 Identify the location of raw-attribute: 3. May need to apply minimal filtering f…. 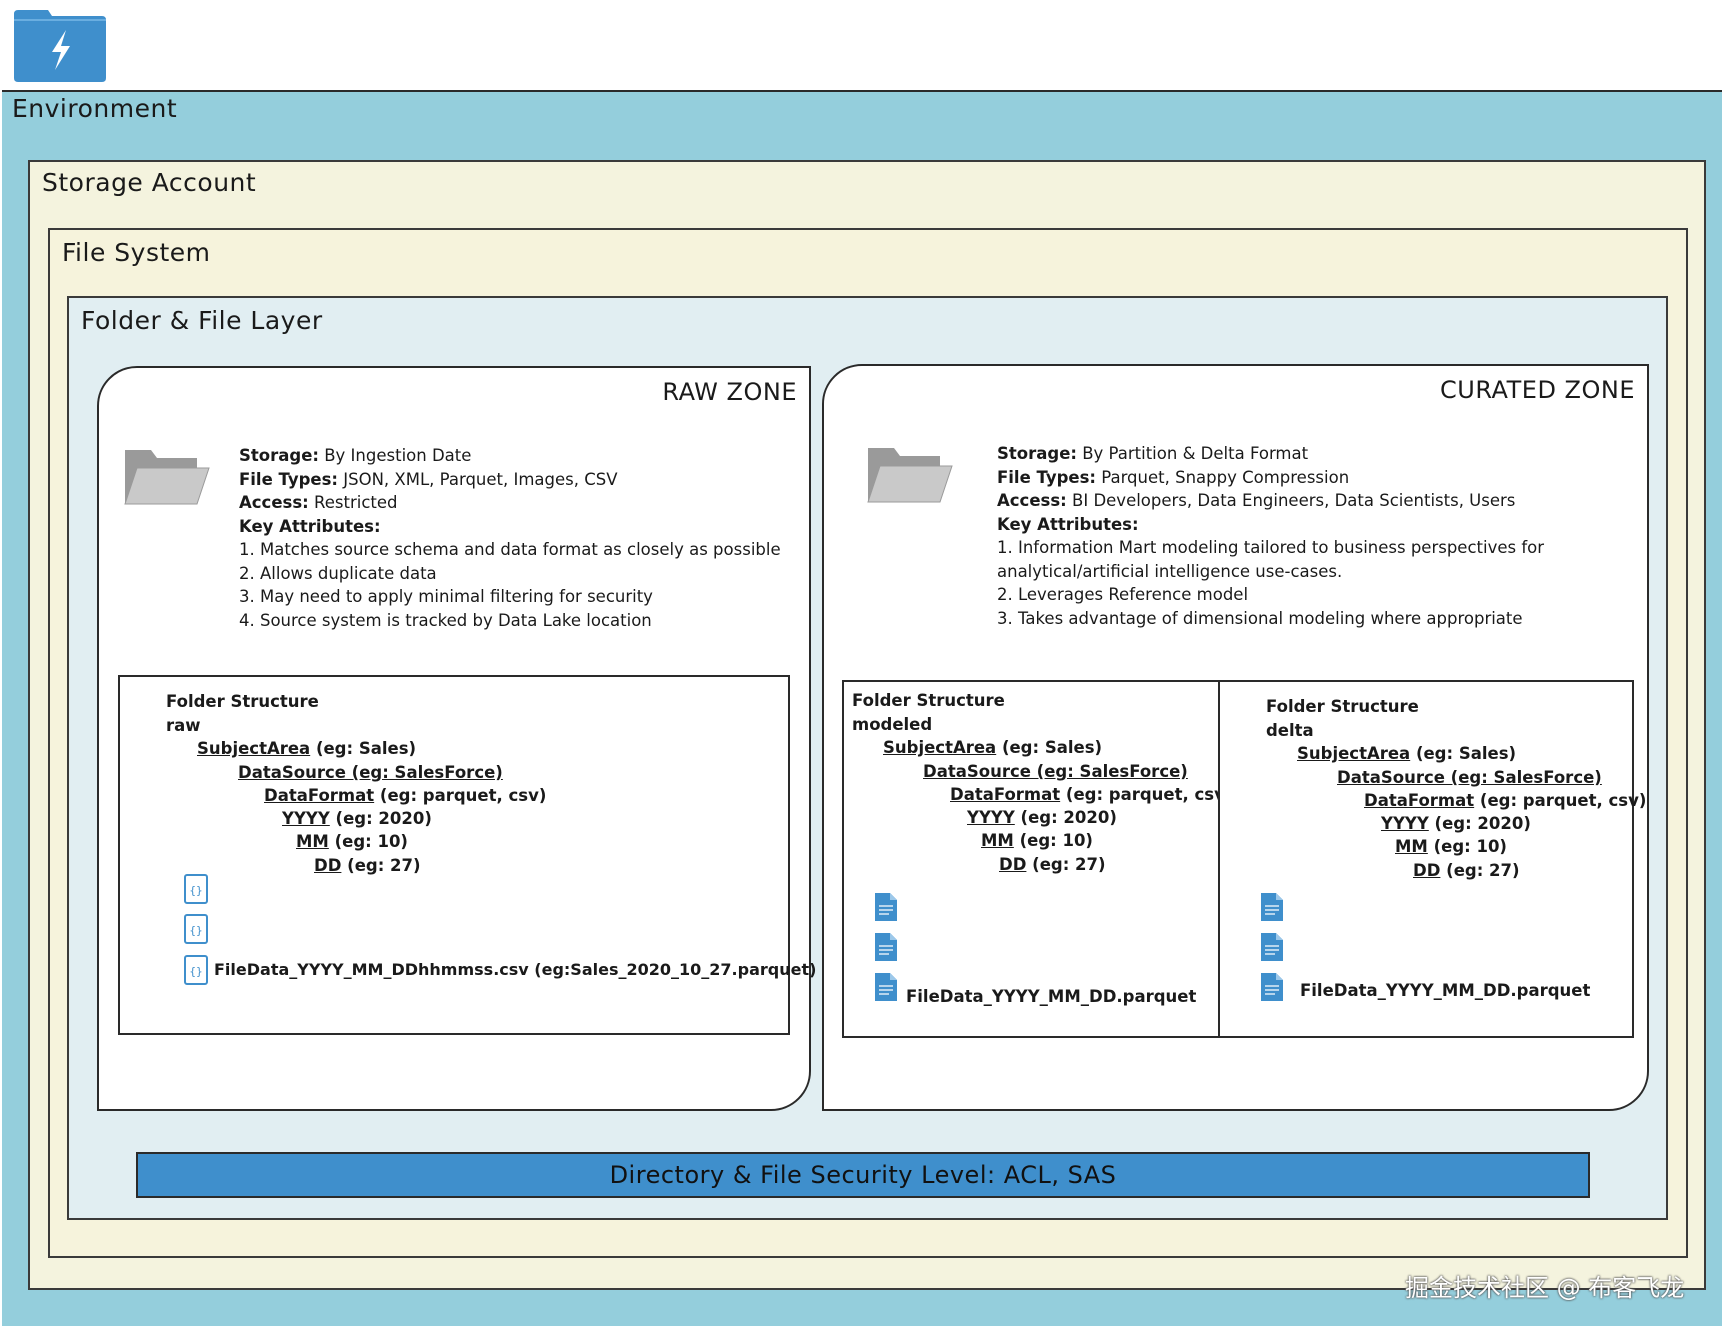
(446, 596).